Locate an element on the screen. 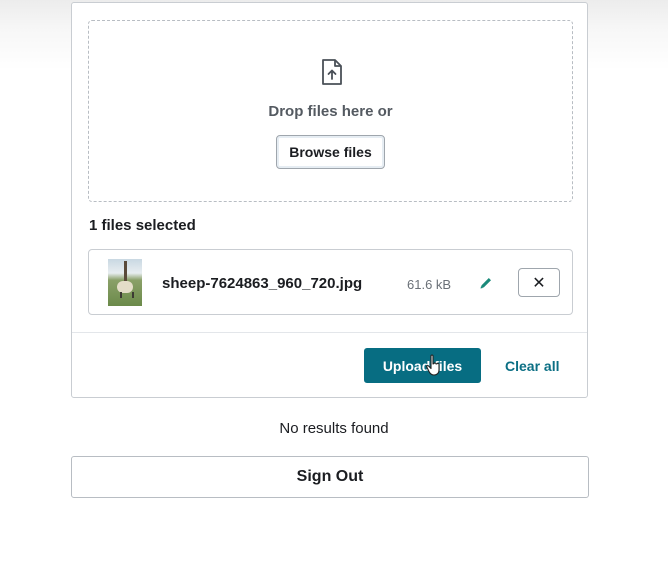 This screenshot has width=668, height=581. browse-files-button: Browse files is located at coordinates (330, 152).